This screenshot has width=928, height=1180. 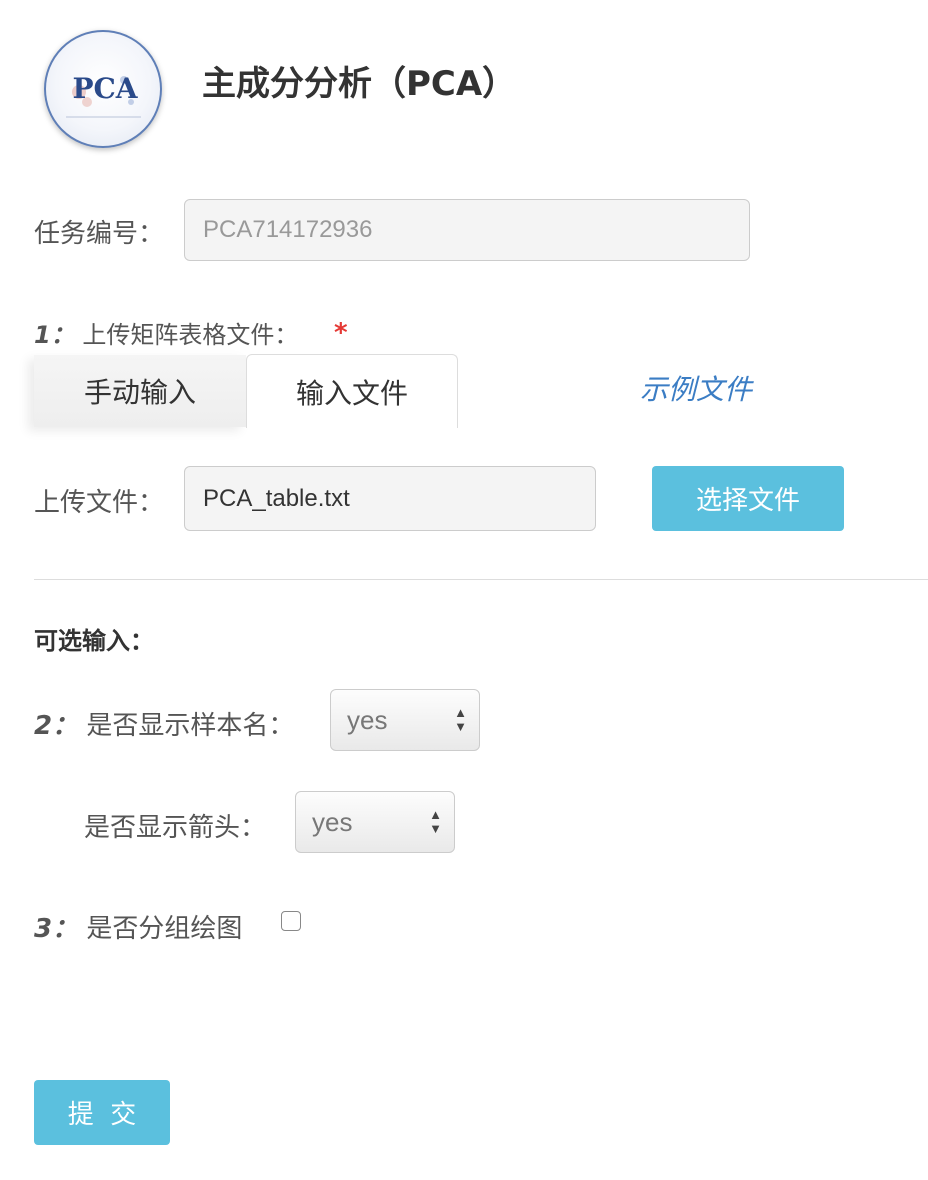 I want to click on logo-text: PCA, so click(x=105, y=88).